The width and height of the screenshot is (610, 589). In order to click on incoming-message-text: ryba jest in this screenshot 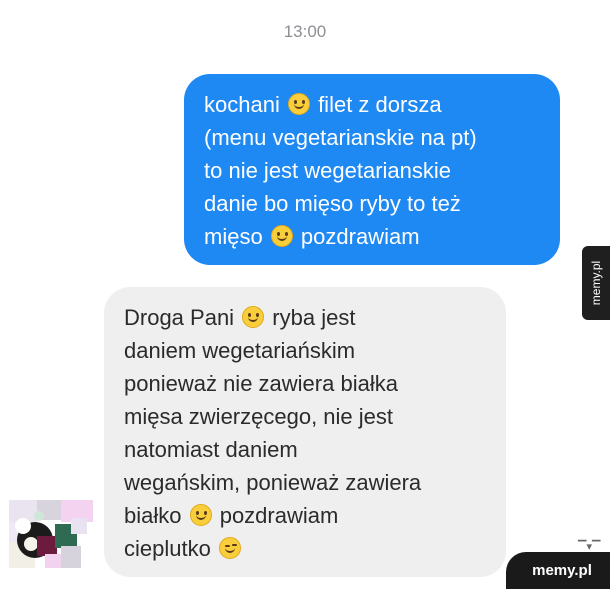, I will do `click(311, 317)`.